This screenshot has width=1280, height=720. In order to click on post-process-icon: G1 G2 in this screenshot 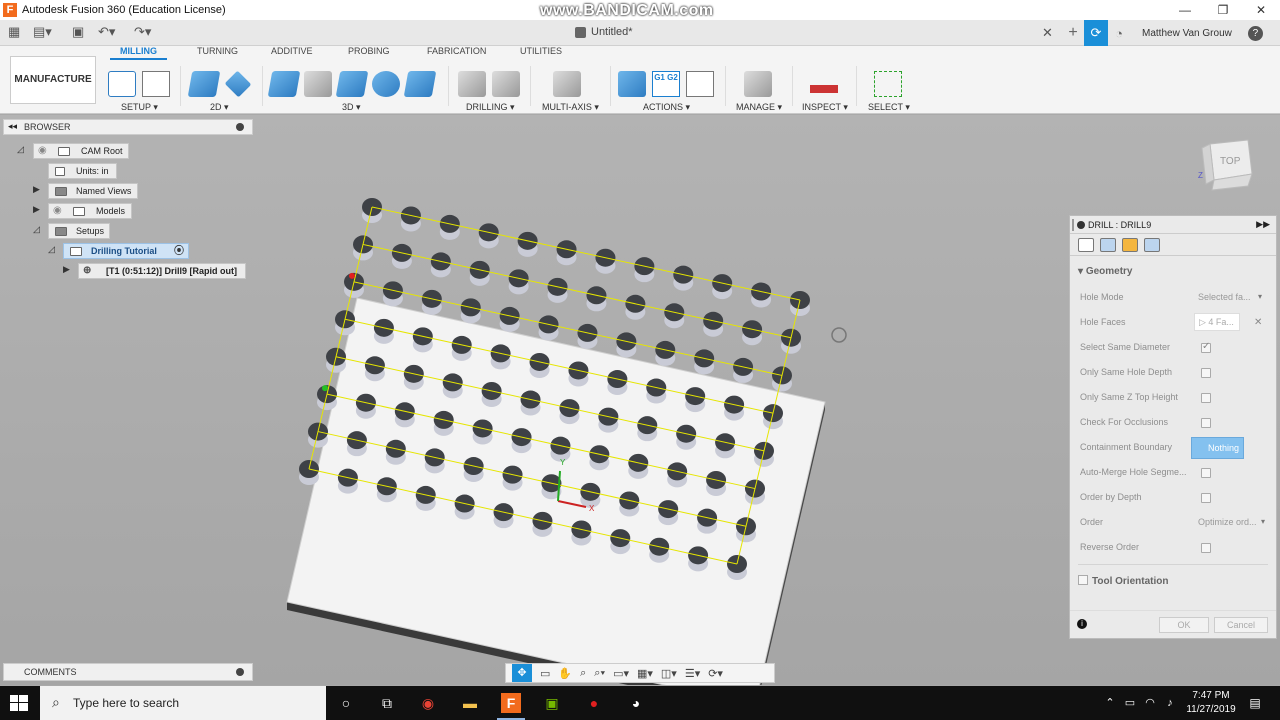, I will do `click(666, 84)`.